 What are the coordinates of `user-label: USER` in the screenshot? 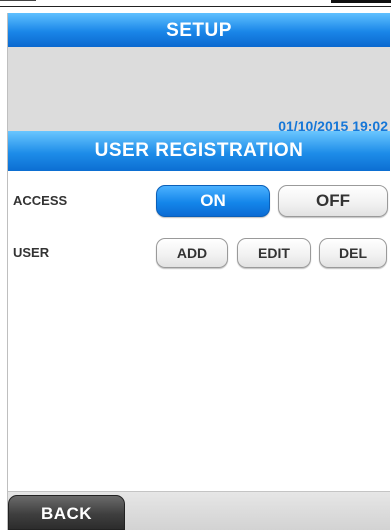 It's located at (31, 252).